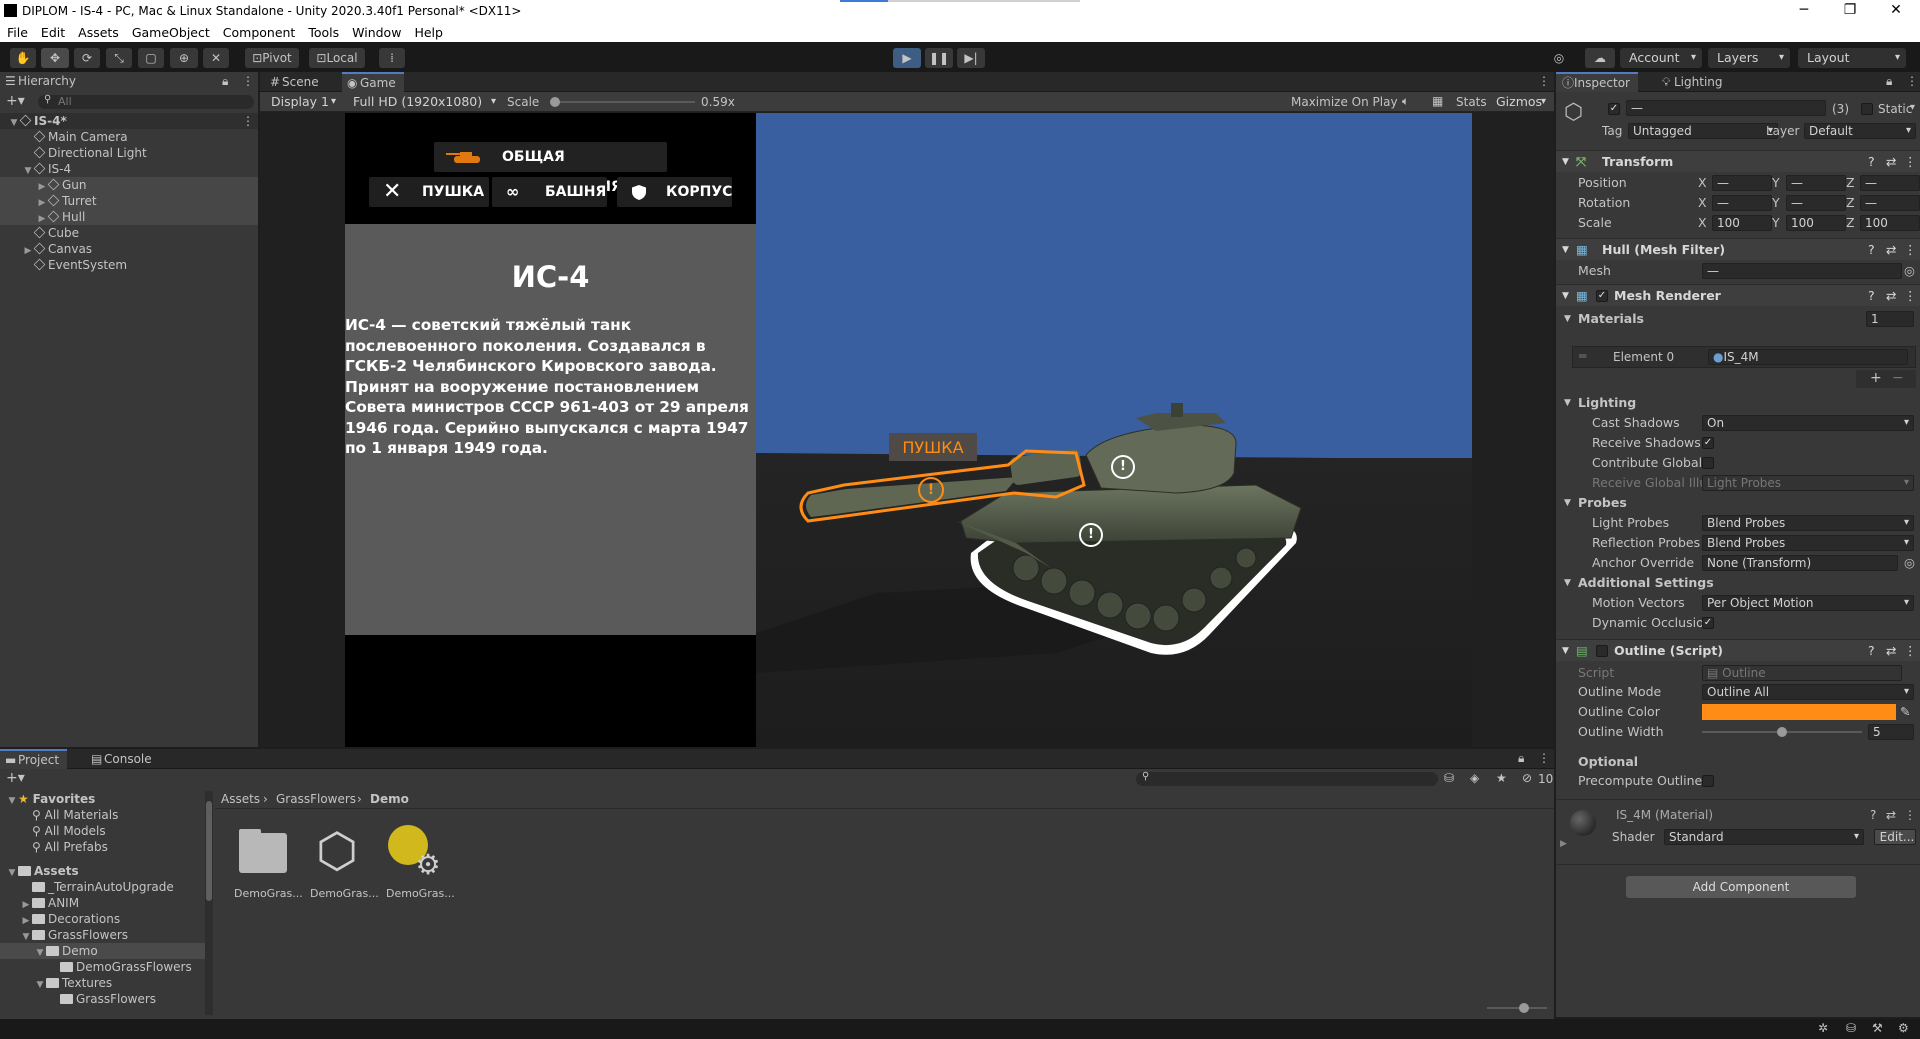 This screenshot has width=1920, height=1039. What do you see at coordinates (102, 871) in the screenshot?
I see `assets-header: ▼ Assets` at bounding box center [102, 871].